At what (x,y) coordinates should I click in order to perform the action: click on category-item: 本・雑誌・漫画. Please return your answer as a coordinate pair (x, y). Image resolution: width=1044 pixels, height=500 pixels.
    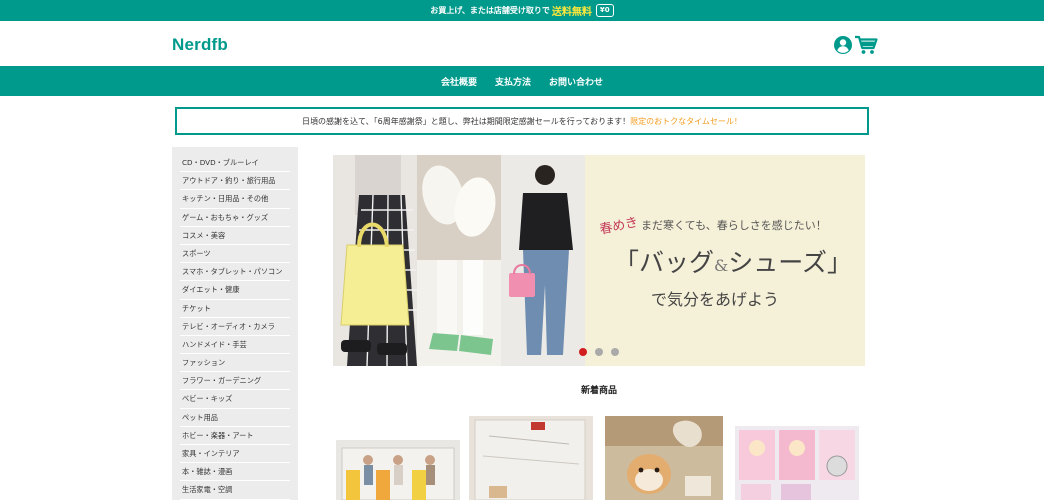
    Looking at the image, I should click on (235, 472).